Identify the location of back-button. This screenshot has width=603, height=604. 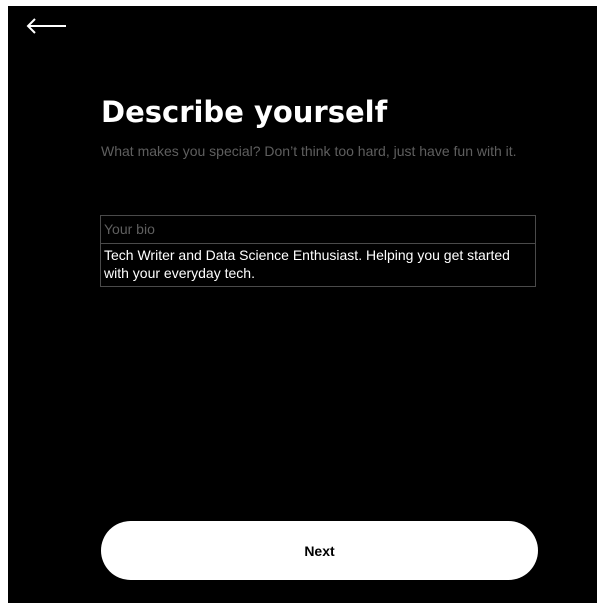
(46, 26).